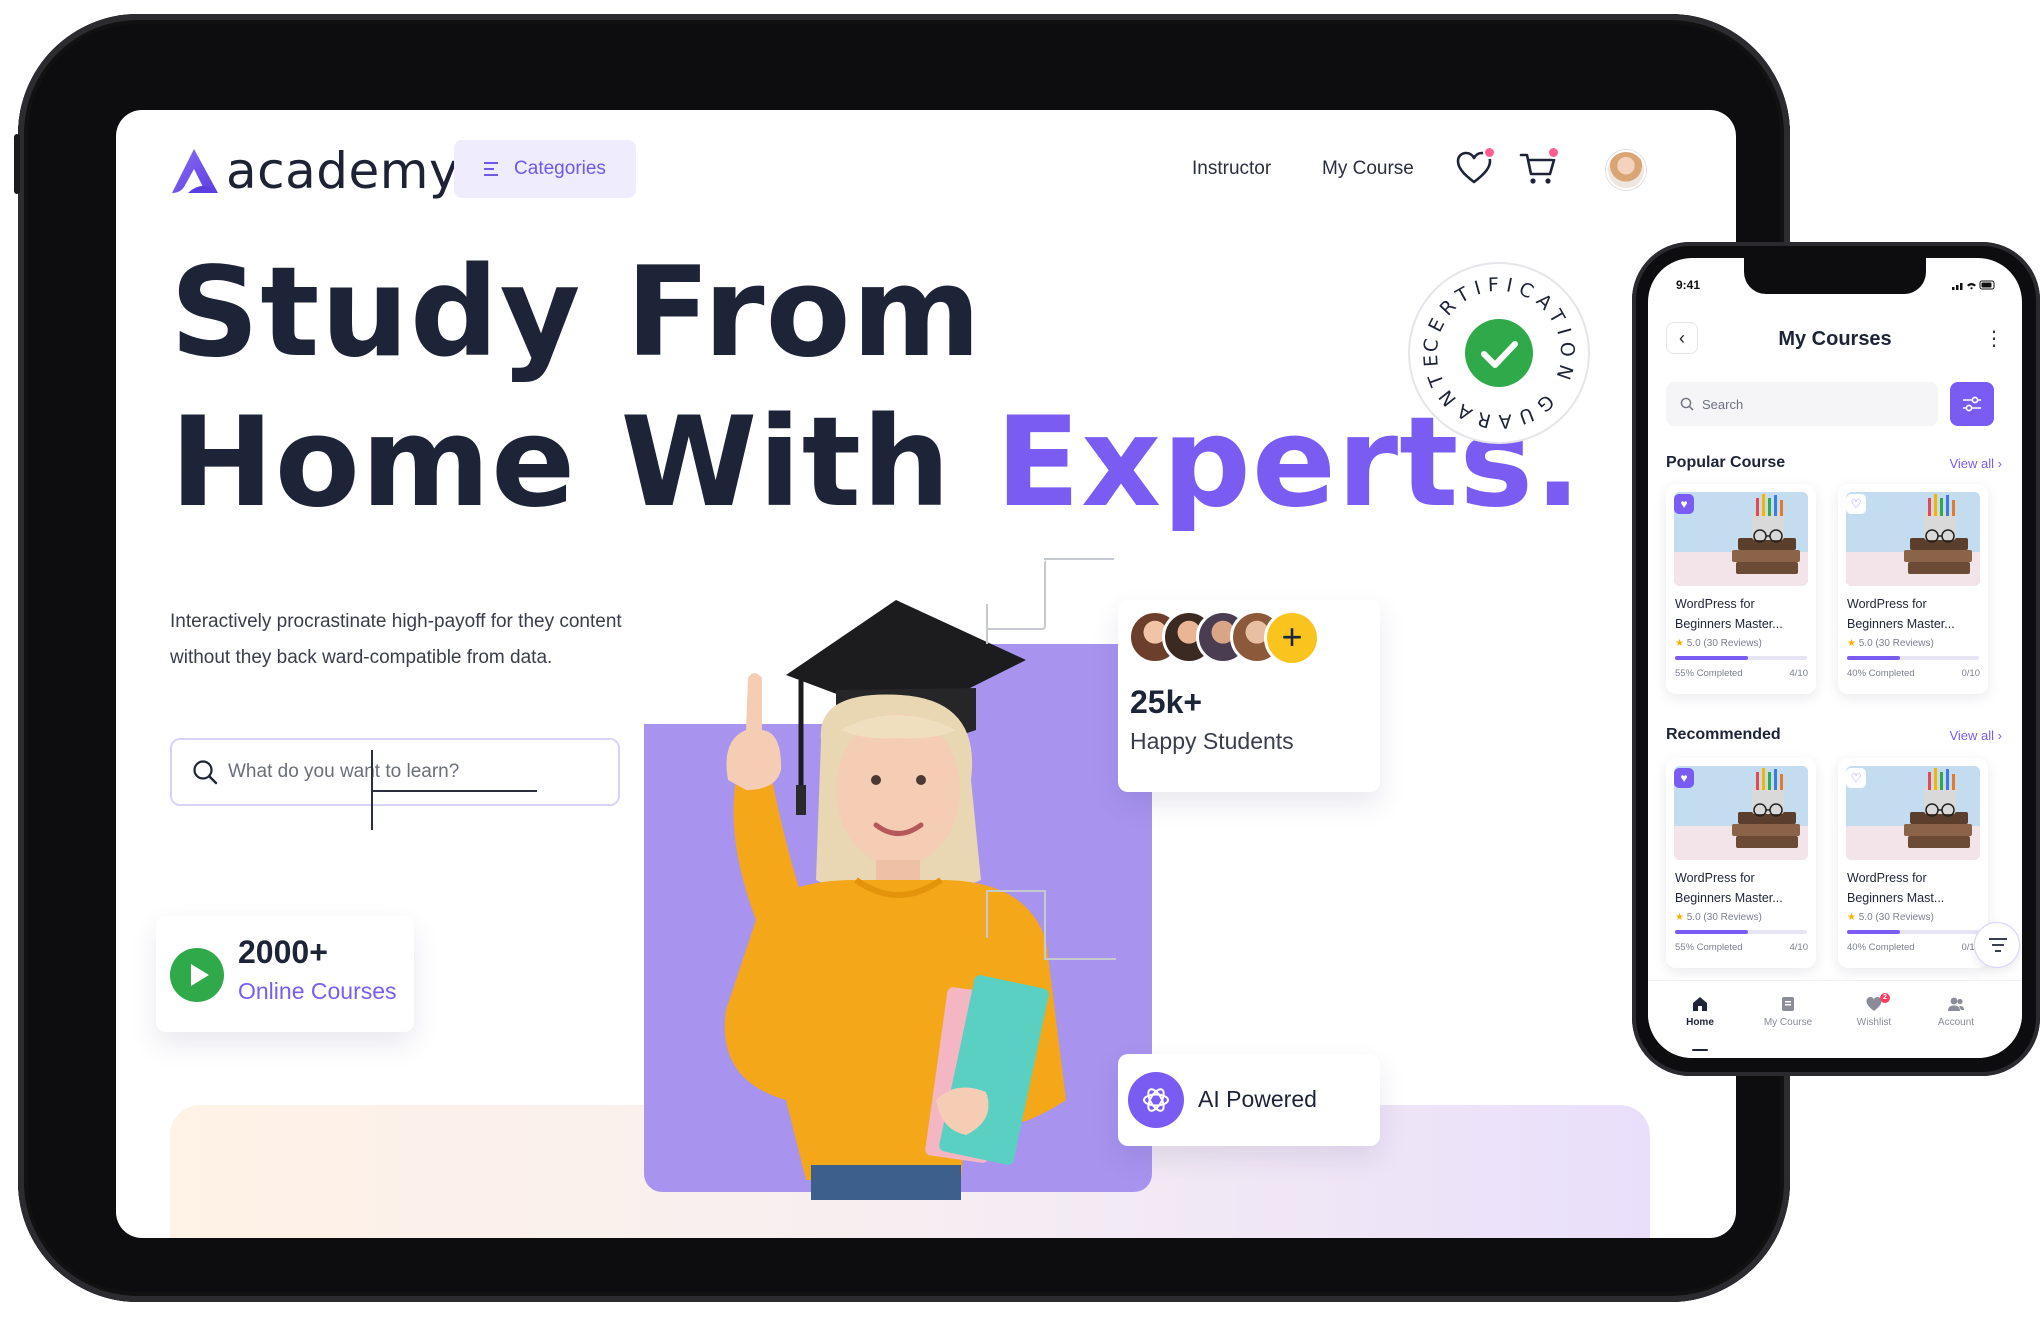 This screenshot has height=1319, width=2040. What do you see at coordinates (491, 169) in the screenshot?
I see `menu-icon` at bounding box center [491, 169].